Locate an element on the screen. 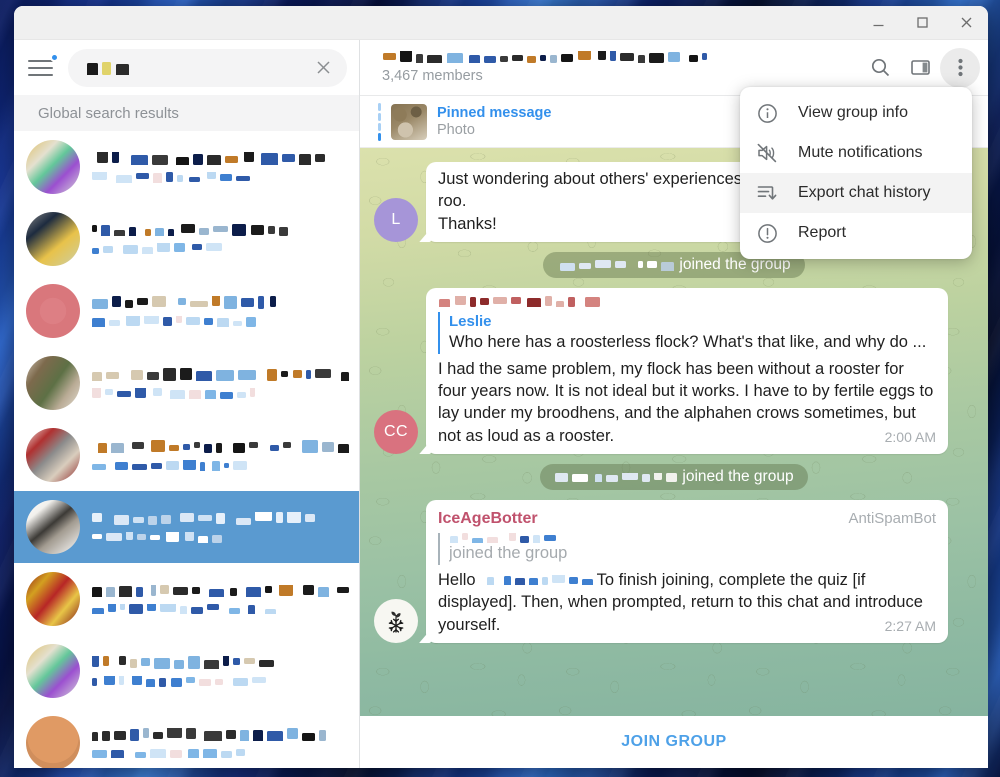 The height and width of the screenshot is (777, 1000). menu-item-view-group-info: View group info is located at coordinates (856, 113).